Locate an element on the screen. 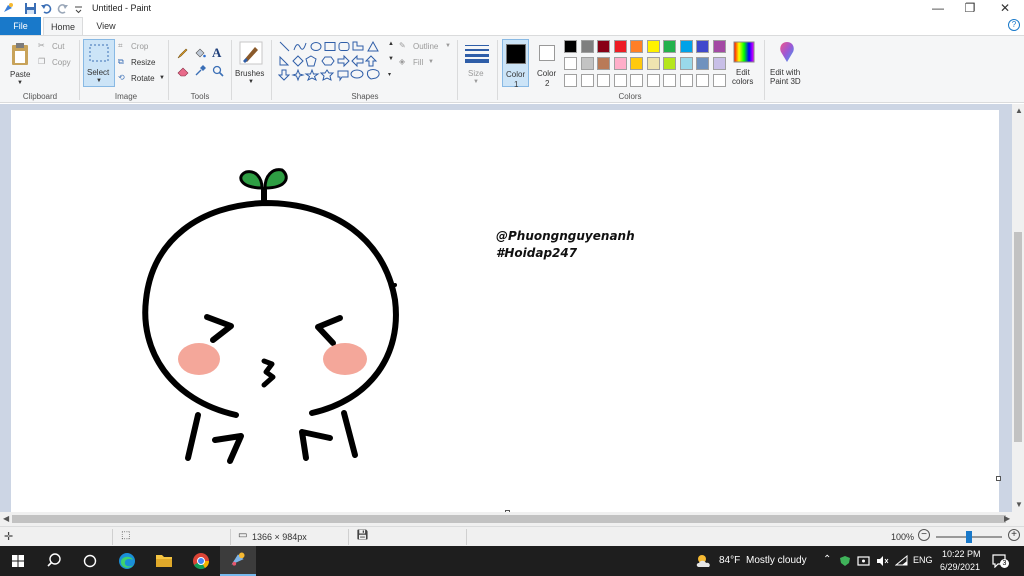 The width and height of the screenshot is (1024, 576). scroll-left-icon: ◀ is located at coordinates (6, 518).